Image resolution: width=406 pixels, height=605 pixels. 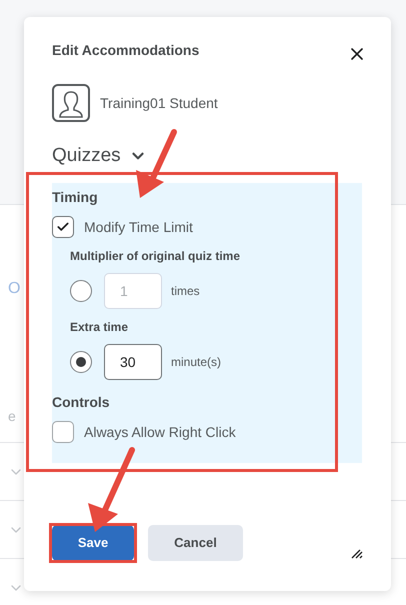 What do you see at coordinates (133, 362) in the screenshot?
I see `number-field: 30` at bounding box center [133, 362].